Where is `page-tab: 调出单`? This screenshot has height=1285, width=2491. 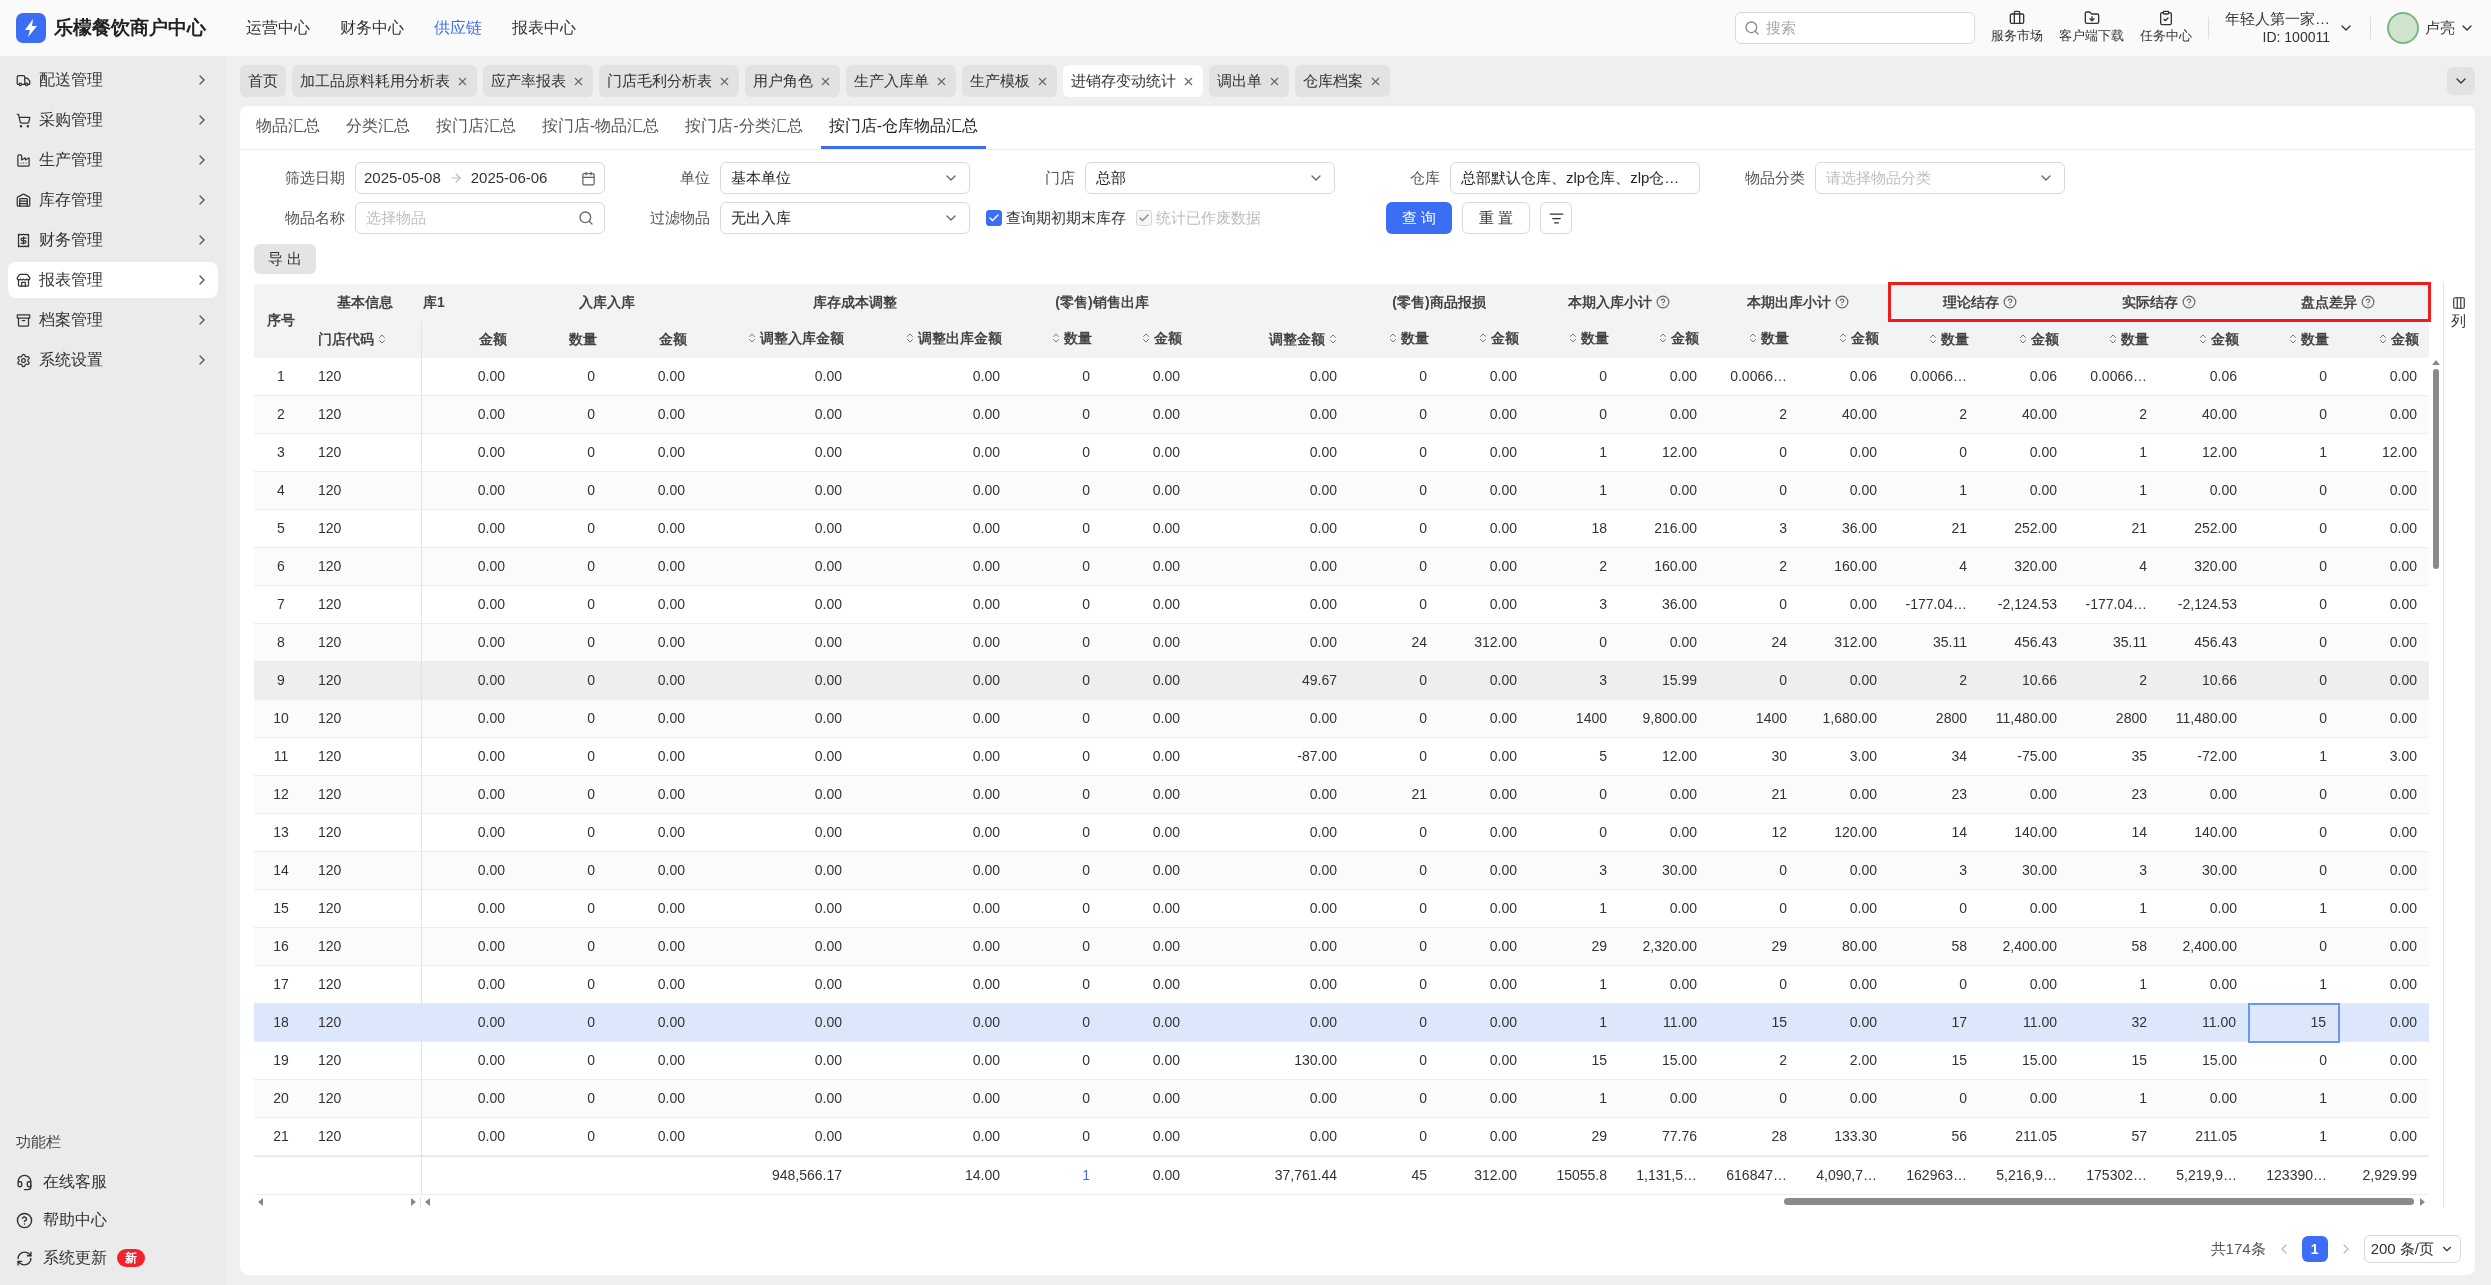 page-tab: 调出单 is located at coordinates (1249, 81).